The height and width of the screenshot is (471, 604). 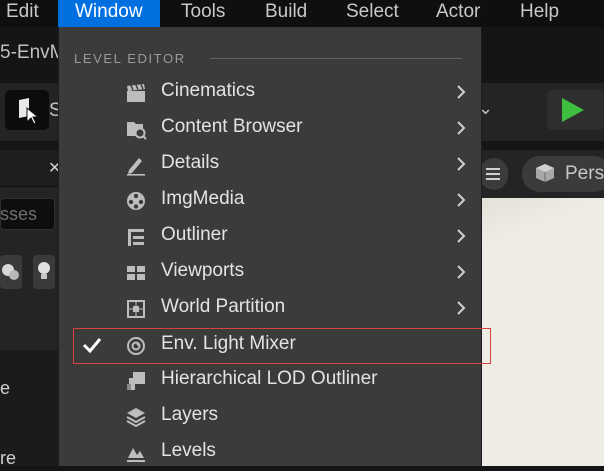 What do you see at coordinates (269, 93) in the screenshot?
I see `menu-item-cinematics: Cinematics` at bounding box center [269, 93].